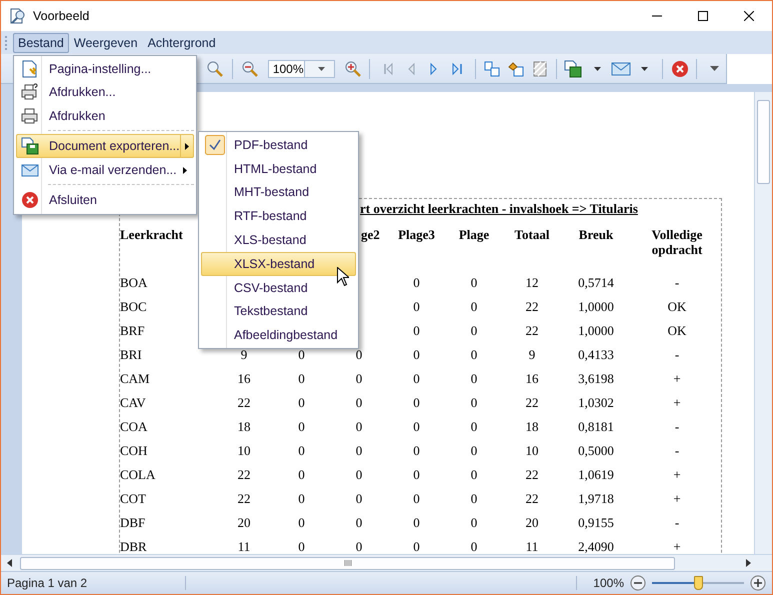 Image resolution: width=773 pixels, height=595 pixels. What do you see at coordinates (748, 563) in the screenshot?
I see `scroll-right-icon` at bounding box center [748, 563].